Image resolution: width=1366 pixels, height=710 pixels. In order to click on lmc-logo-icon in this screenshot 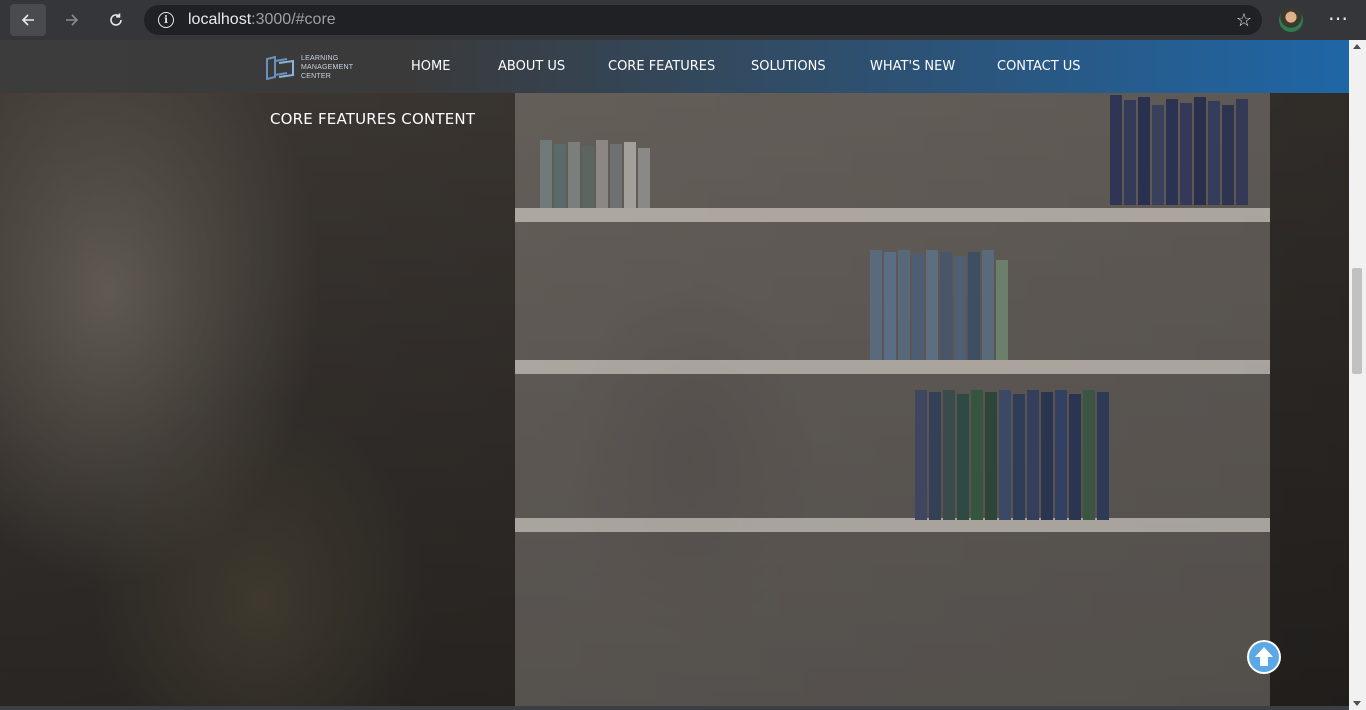, I will do `click(281, 68)`.